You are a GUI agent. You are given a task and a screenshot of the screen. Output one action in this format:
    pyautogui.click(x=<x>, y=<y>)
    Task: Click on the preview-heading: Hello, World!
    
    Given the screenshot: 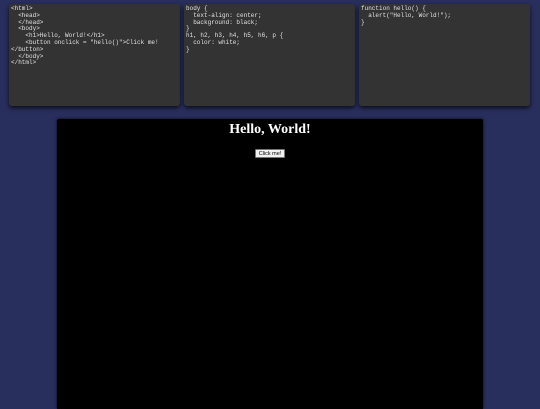 What is the action you would take?
    pyautogui.click(x=270, y=129)
    